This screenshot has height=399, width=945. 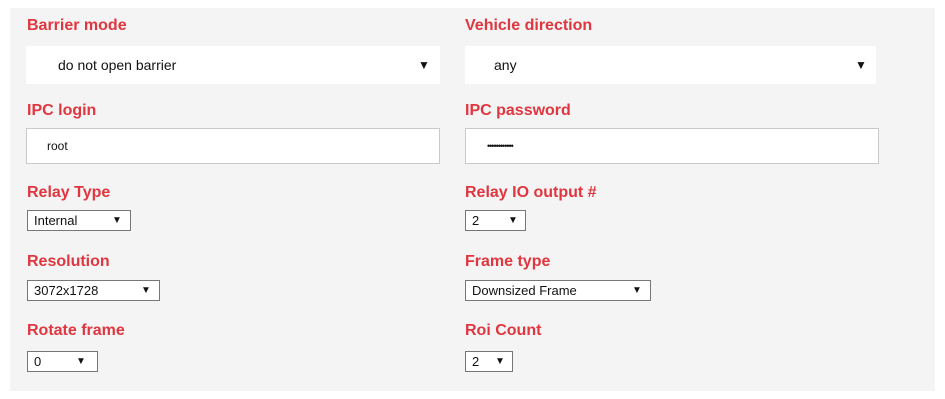 I want to click on barrier-mode-label: Barrier mode, so click(x=77, y=25).